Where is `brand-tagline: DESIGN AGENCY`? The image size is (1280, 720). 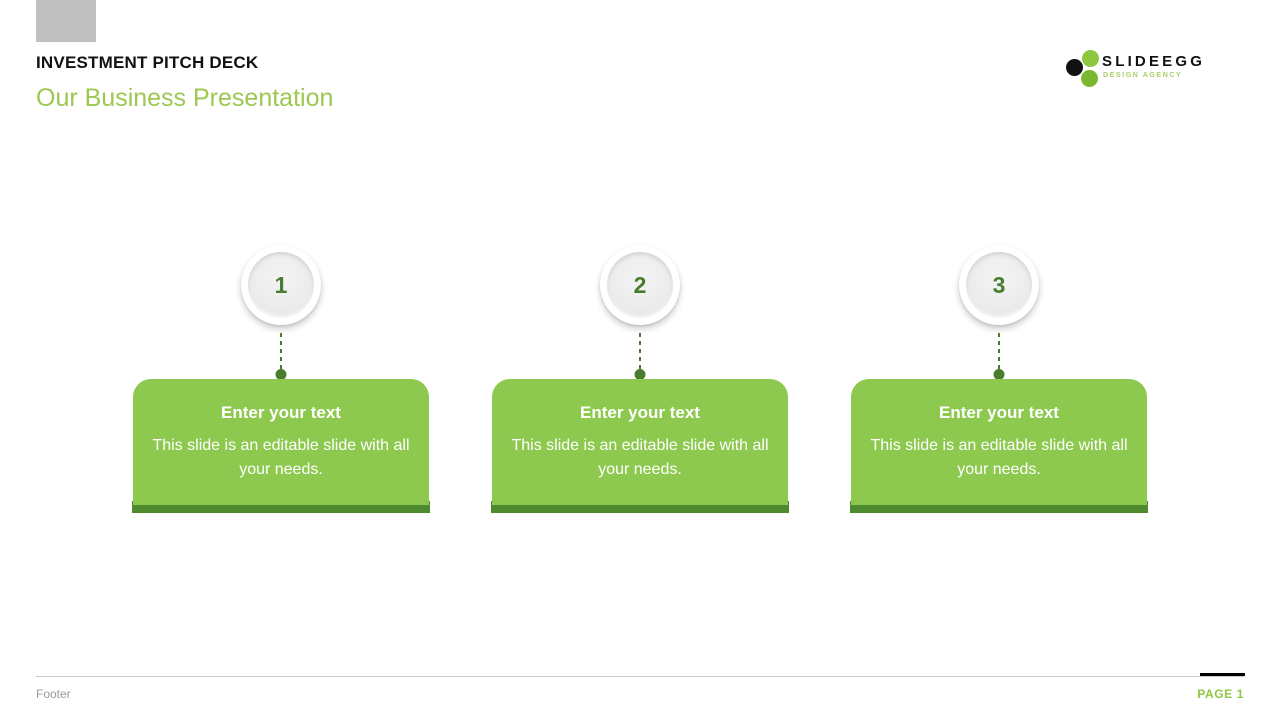
brand-tagline: DESIGN AGENCY is located at coordinates (1143, 75).